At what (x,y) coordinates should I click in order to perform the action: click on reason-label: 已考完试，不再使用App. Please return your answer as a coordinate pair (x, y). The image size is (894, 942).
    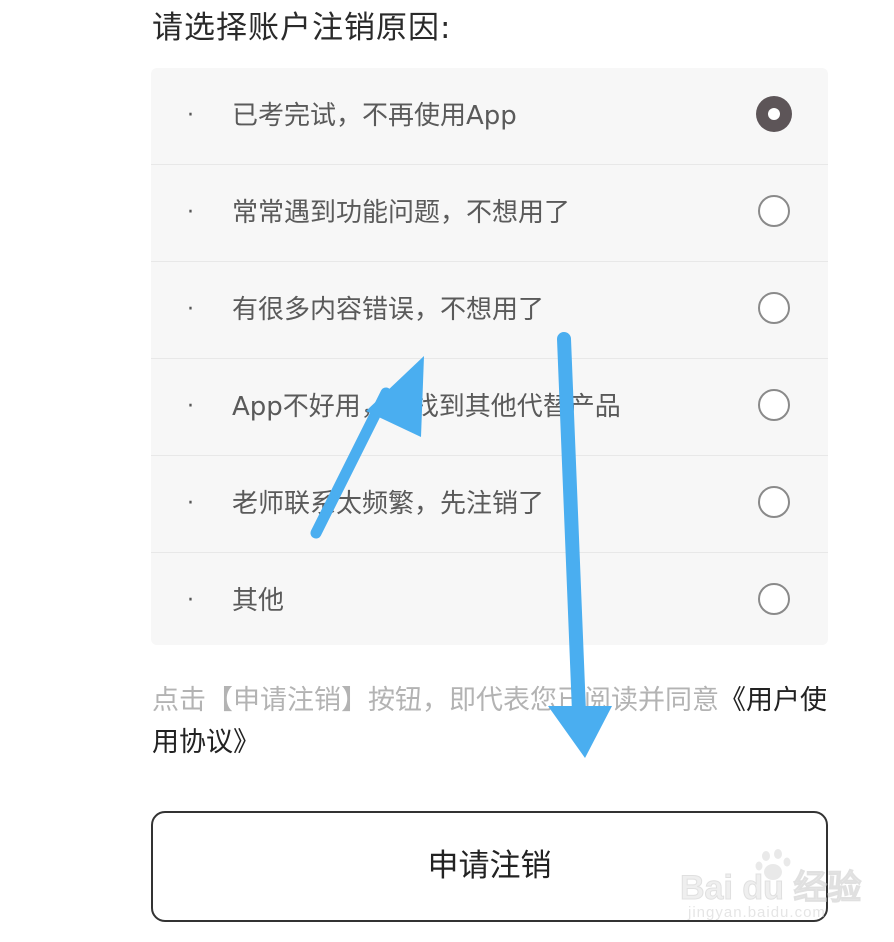
    Looking at the image, I should click on (374, 116).